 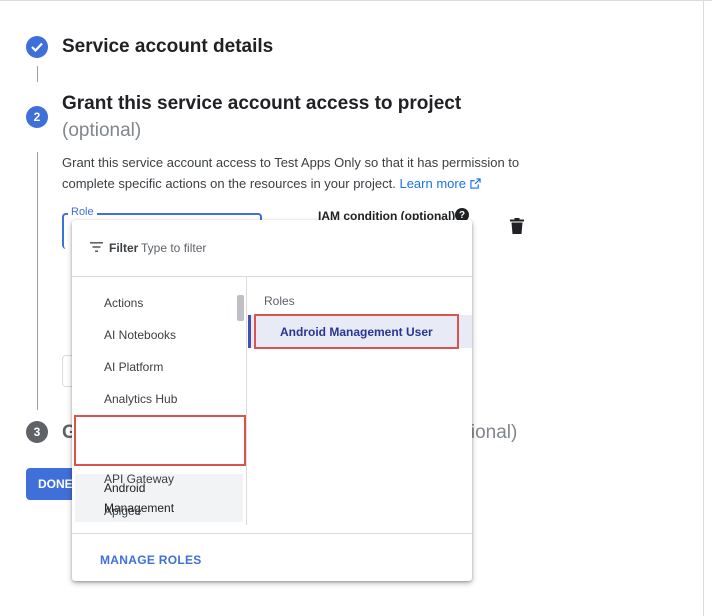 I want to click on role-field-label: Role, so click(x=82, y=212).